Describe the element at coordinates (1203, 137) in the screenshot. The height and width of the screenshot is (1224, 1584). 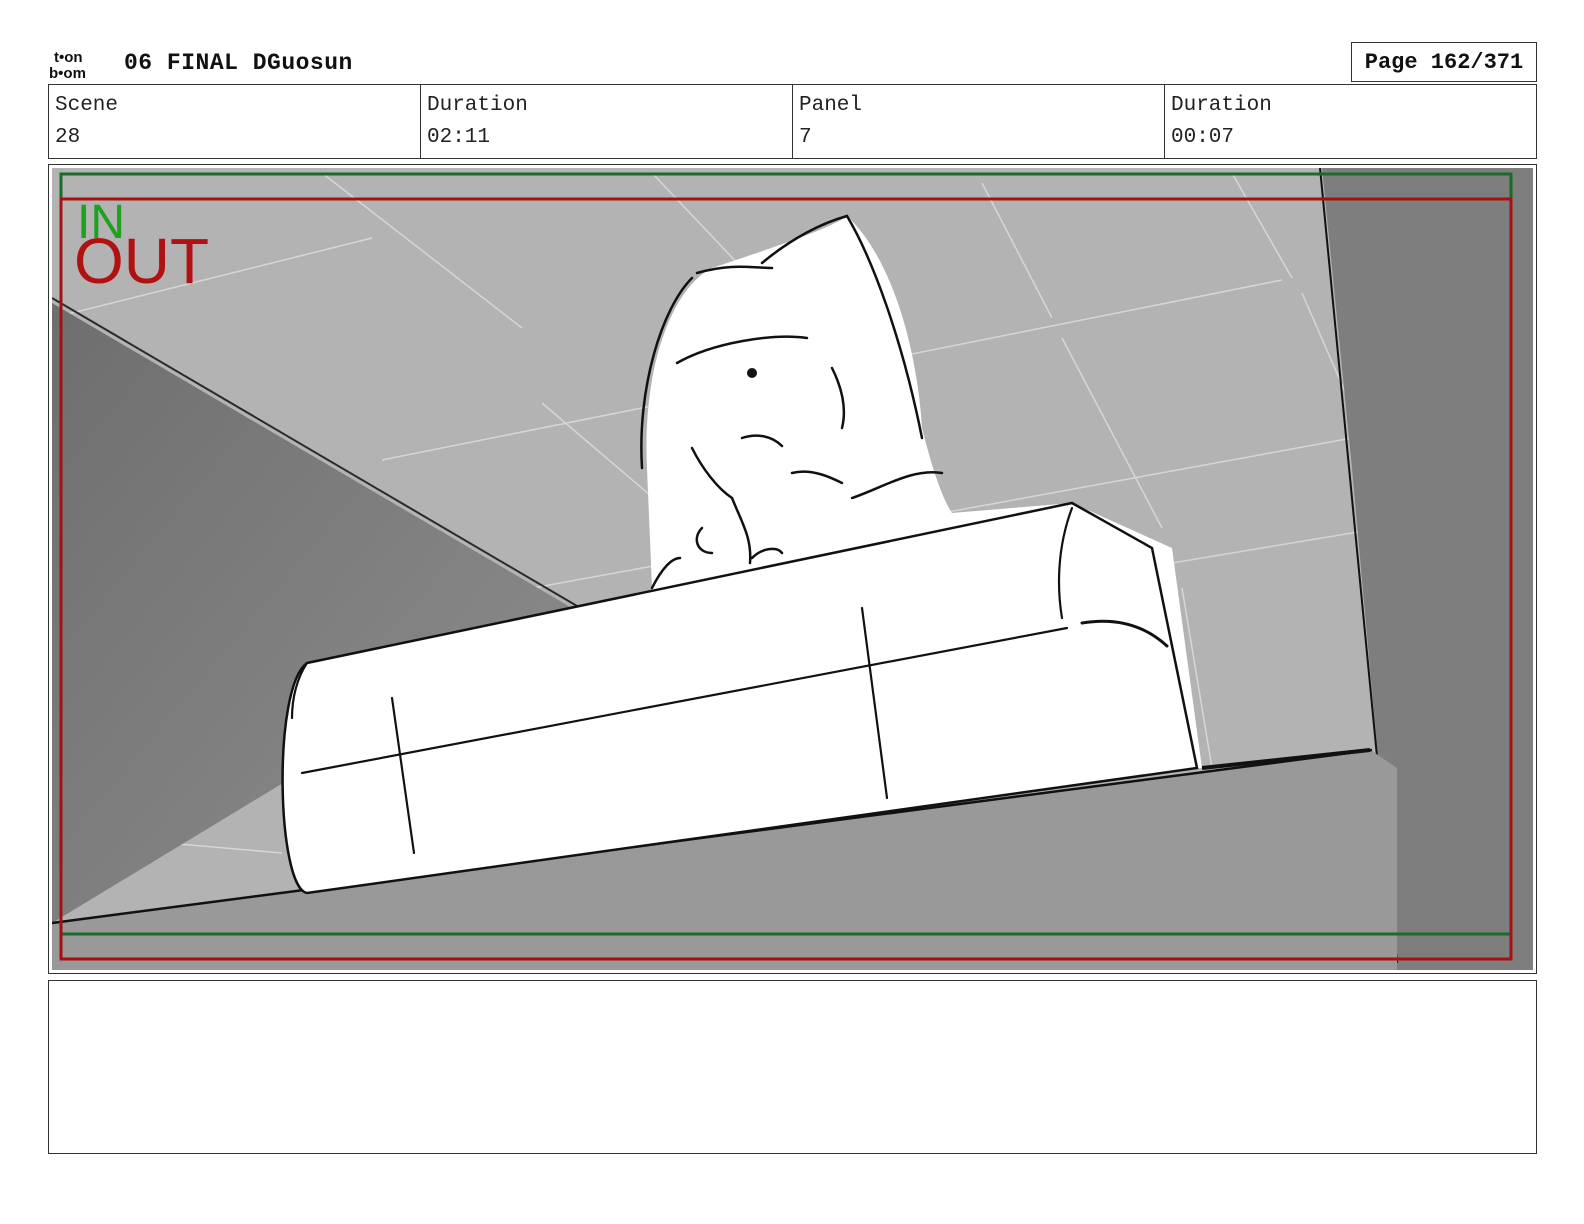
I see `panel-duration-value: 00:07` at that location.